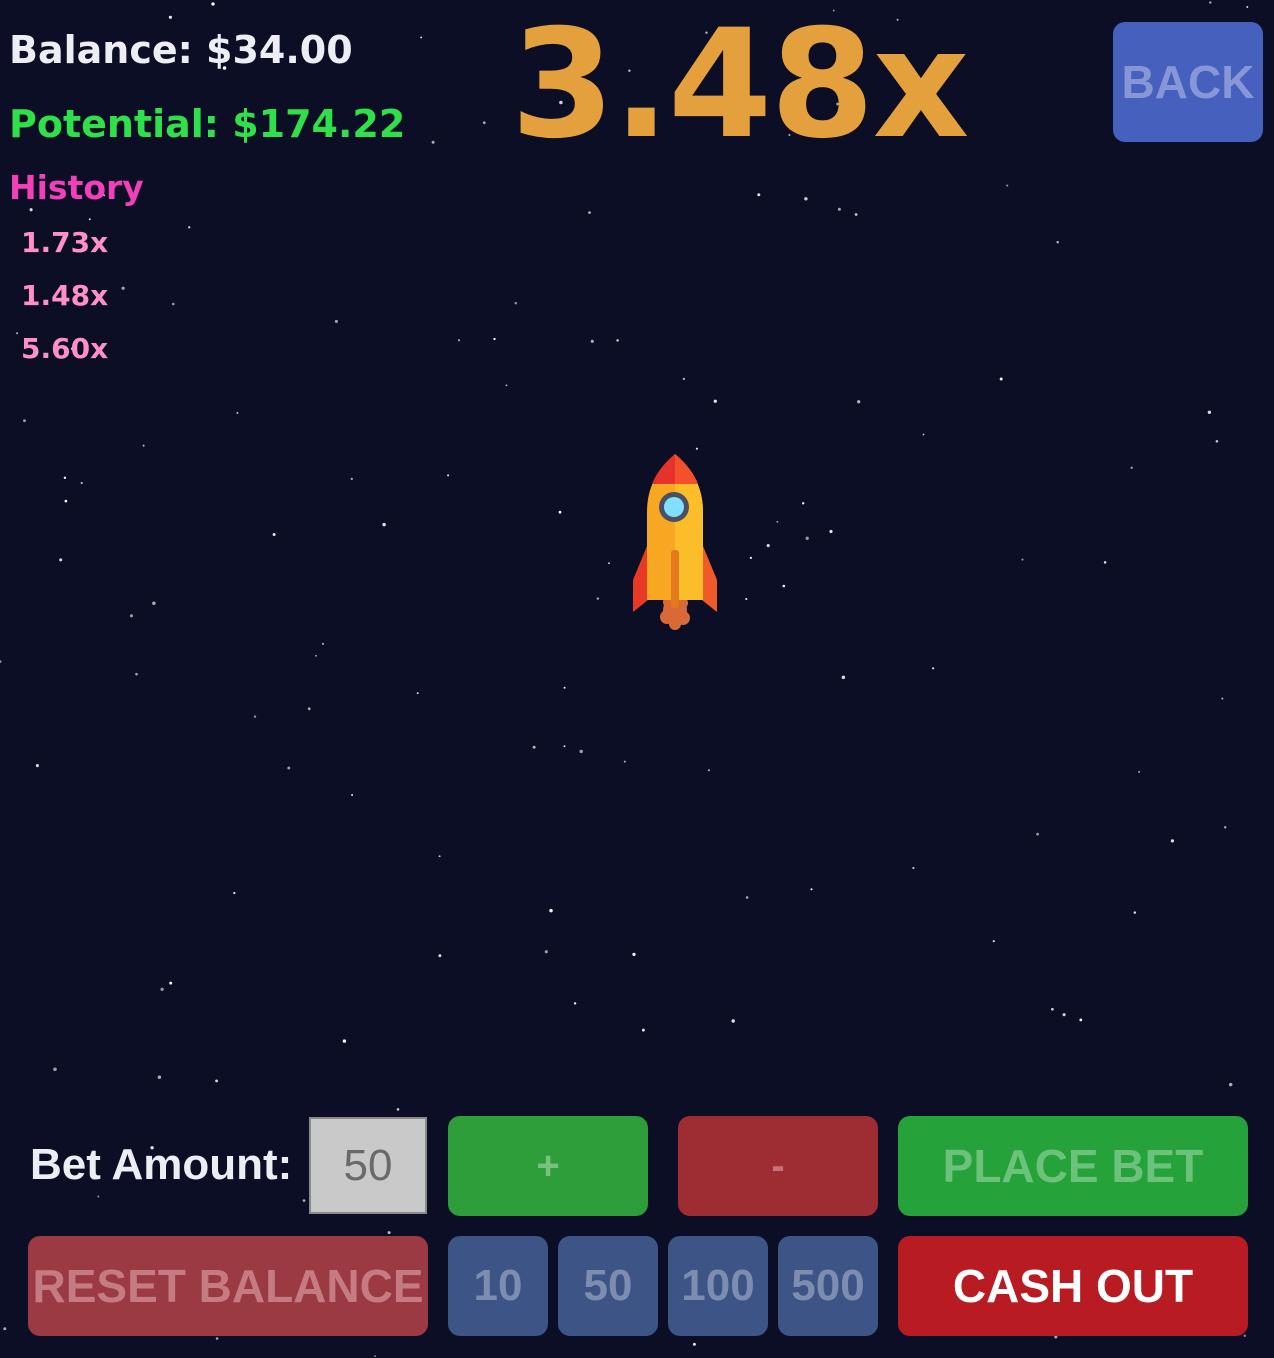 The width and height of the screenshot is (1274, 1358). What do you see at coordinates (65, 242) in the screenshot?
I see `history-item: 1.73x` at bounding box center [65, 242].